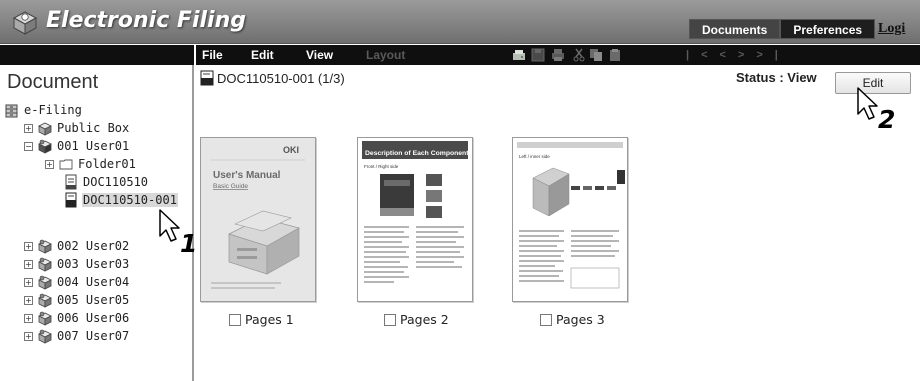  What do you see at coordinates (538, 55) in the screenshot?
I see `save-icon` at bounding box center [538, 55].